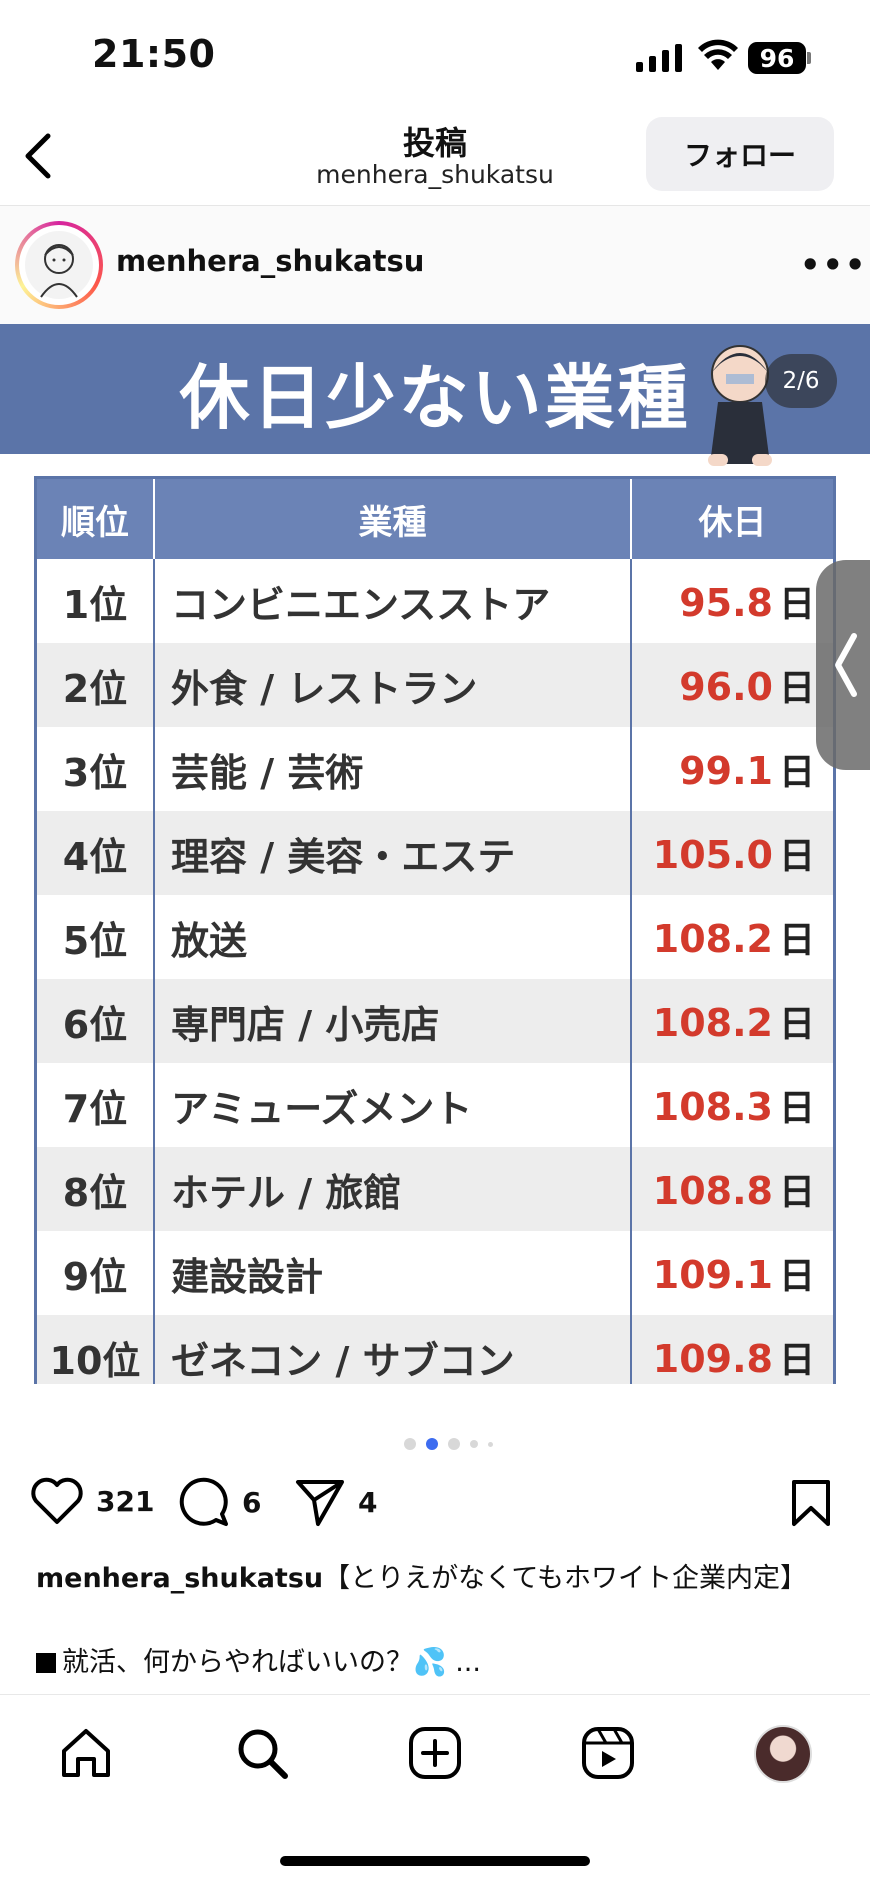 The image size is (870, 1883). Describe the element at coordinates (712, 1359) in the screenshot. I see `days-value: 109.8` at that location.